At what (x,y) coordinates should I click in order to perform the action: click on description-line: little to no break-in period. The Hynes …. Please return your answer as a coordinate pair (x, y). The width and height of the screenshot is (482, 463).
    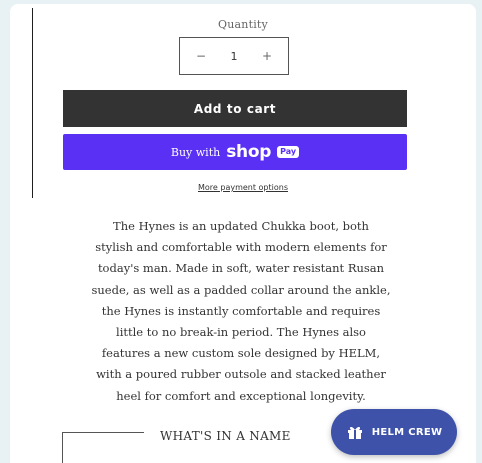
    Looking at the image, I should click on (241, 332).